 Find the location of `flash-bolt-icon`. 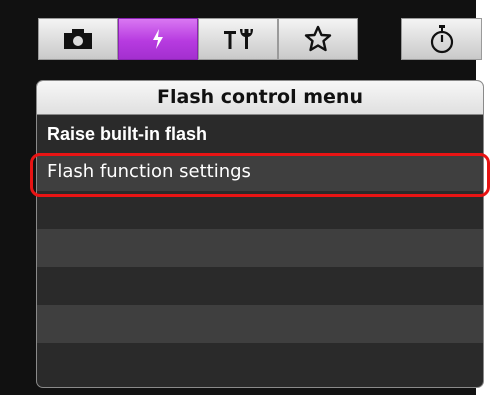

flash-bolt-icon is located at coordinates (158, 39).